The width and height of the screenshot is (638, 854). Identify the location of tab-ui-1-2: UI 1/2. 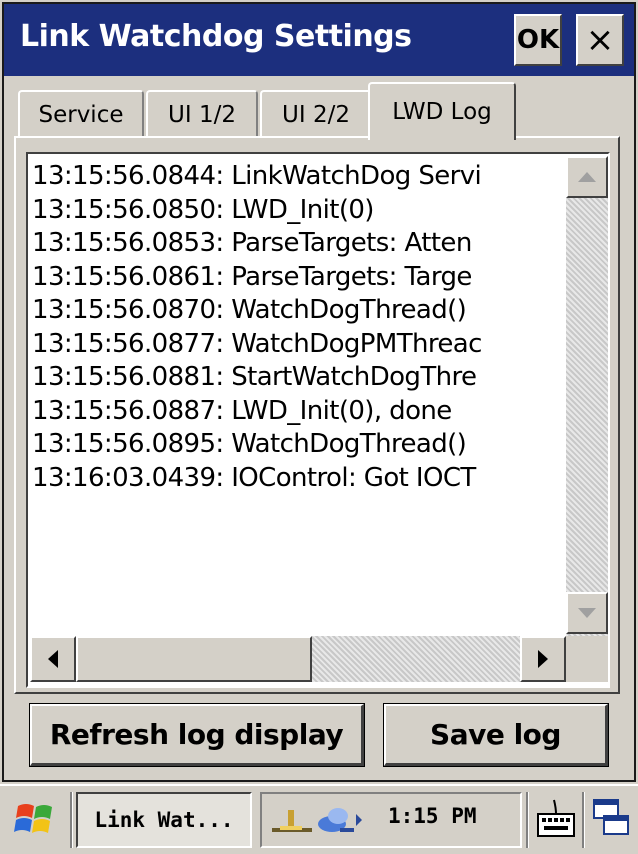
(202, 114).